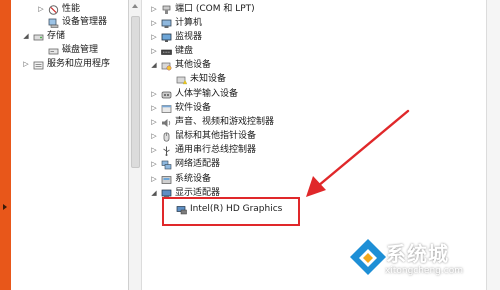  Describe the element at coordinates (368, 257) in the screenshot. I see `logo-mark-icon` at that location.